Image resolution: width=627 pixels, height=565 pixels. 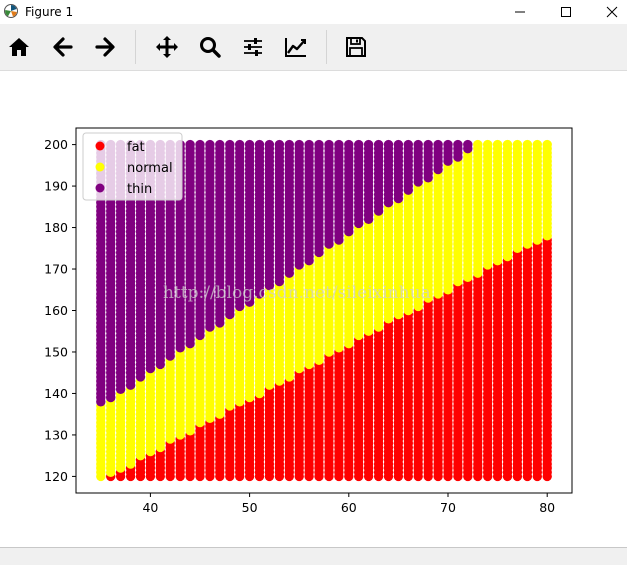 I want to click on window-title: Figure 1, so click(x=49, y=12).